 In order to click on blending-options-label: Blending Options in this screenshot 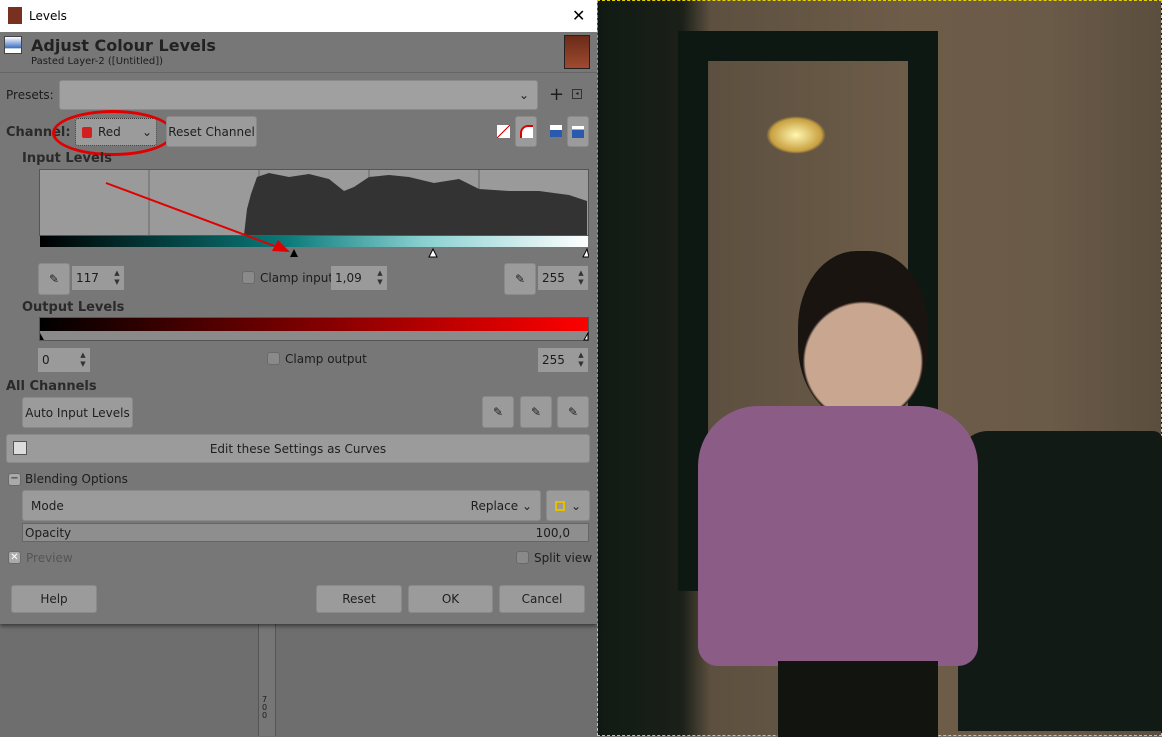, I will do `click(76, 479)`.